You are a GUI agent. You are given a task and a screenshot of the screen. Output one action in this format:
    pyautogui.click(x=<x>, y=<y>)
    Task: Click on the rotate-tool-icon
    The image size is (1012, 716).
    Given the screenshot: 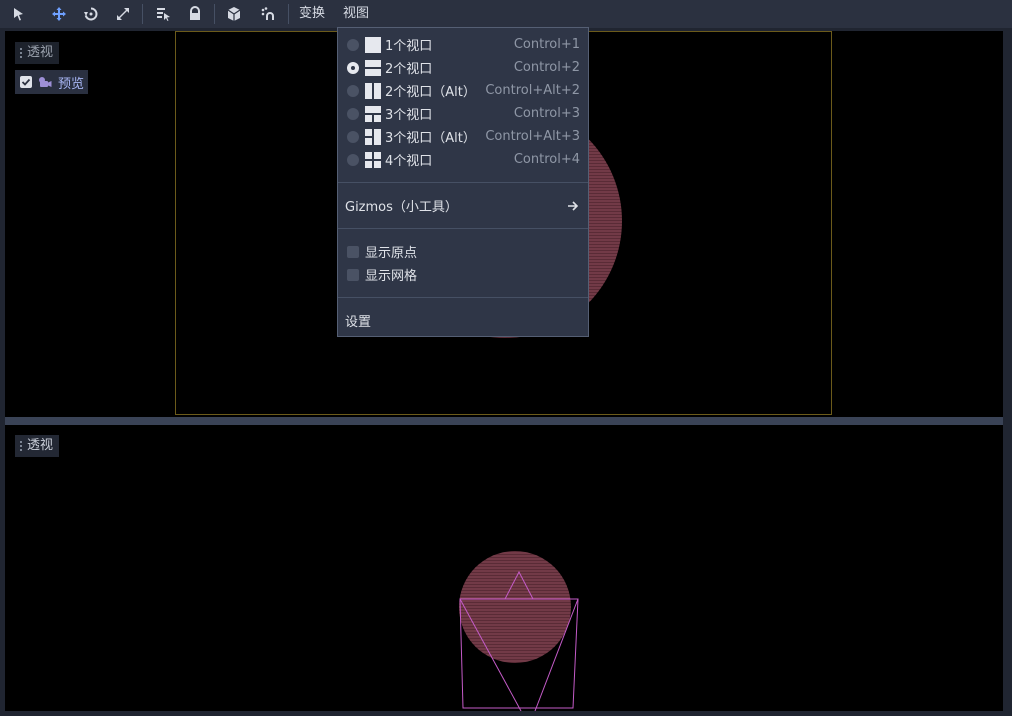 What is the action you would take?
    pyautogui.click(x=91, y=14)
    